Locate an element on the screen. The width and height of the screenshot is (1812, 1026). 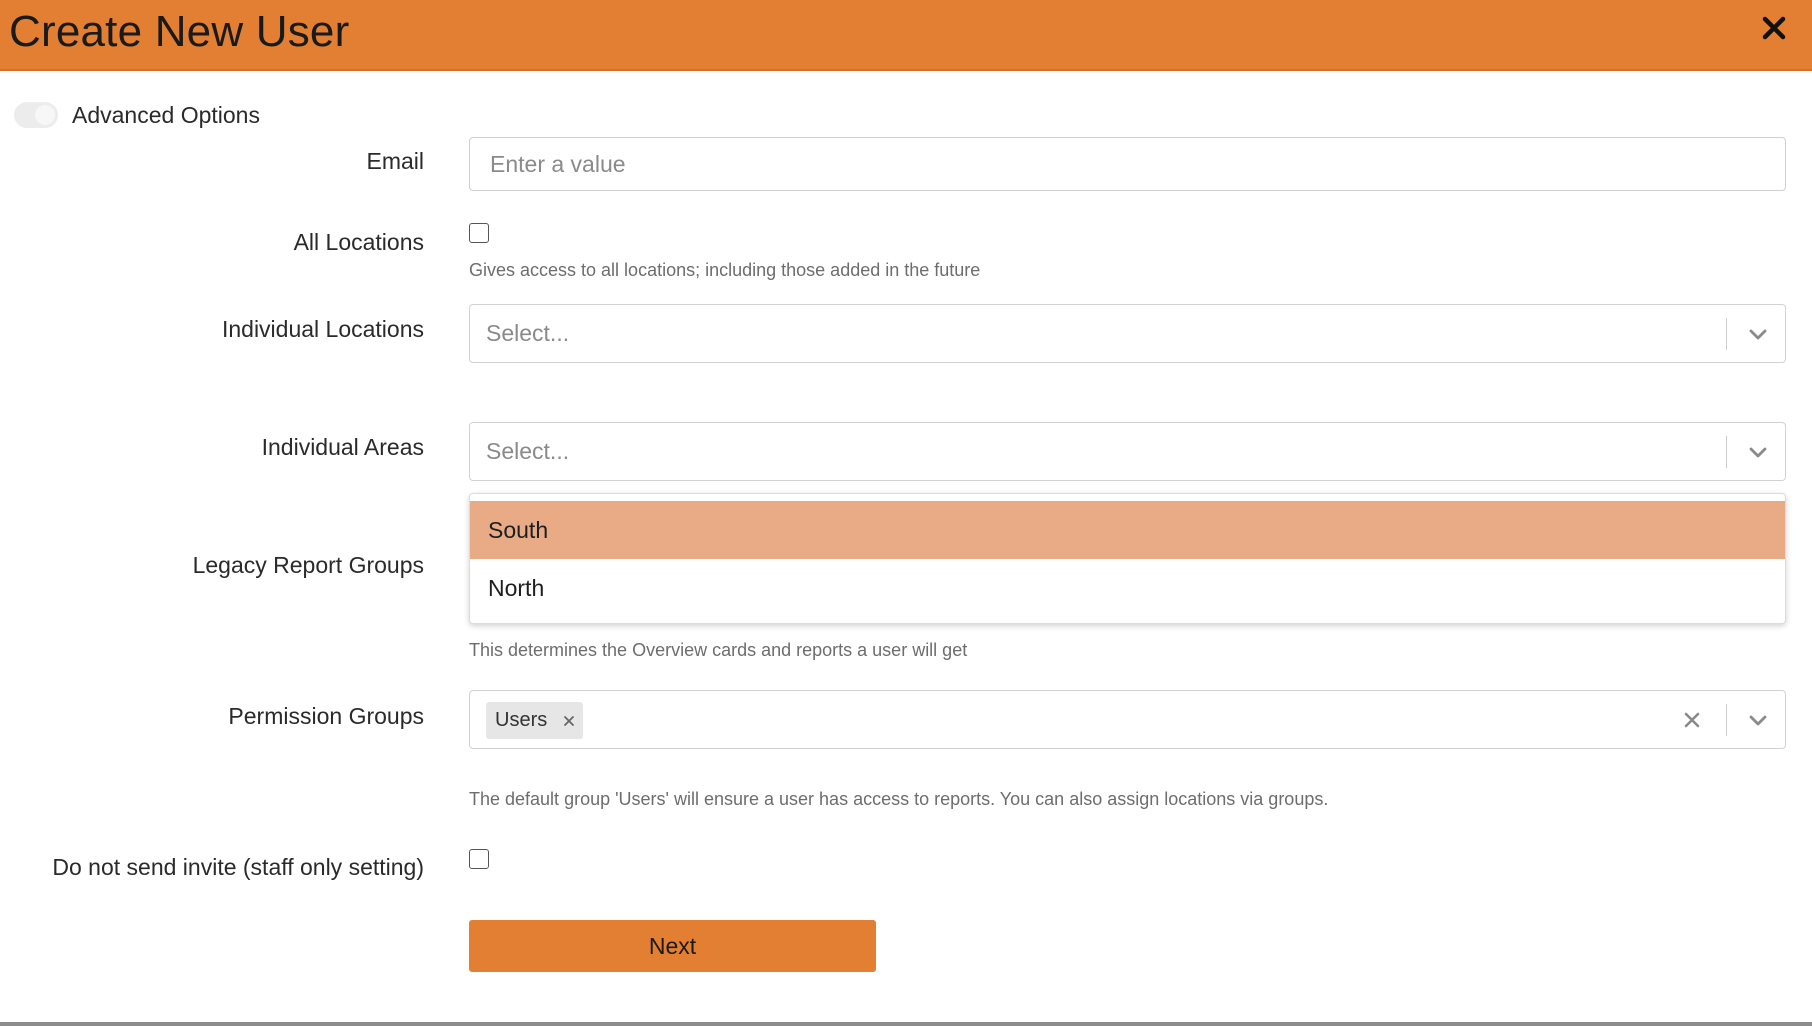
all-locations-checkbox is located at coordinates (479, 233).